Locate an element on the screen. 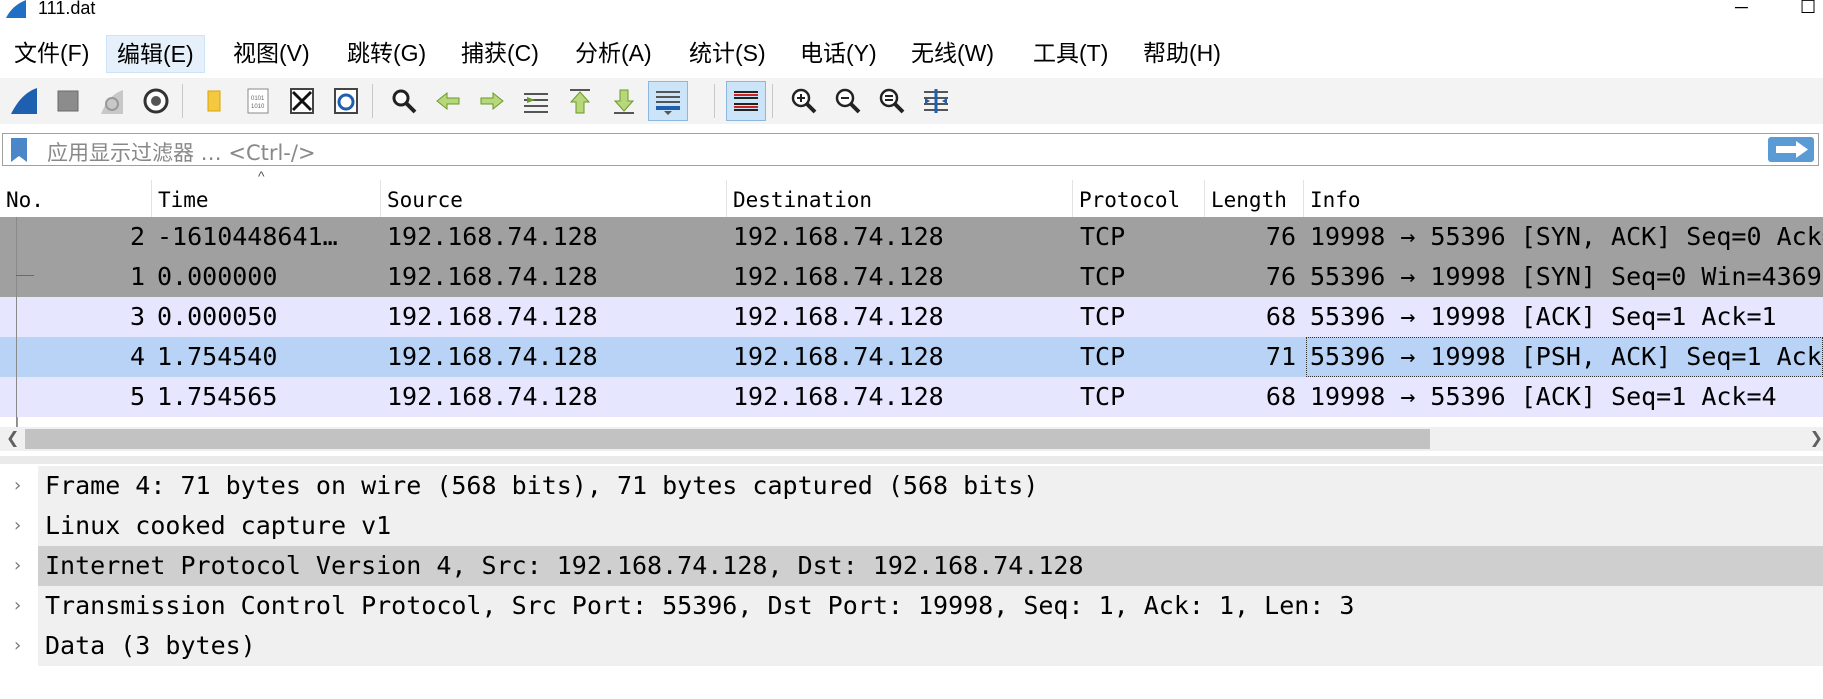 Image resolution: width=1823 pixels, height=699 pixels. detail-text: Linux cooked capture v1 is located at coordinates (218, 525).